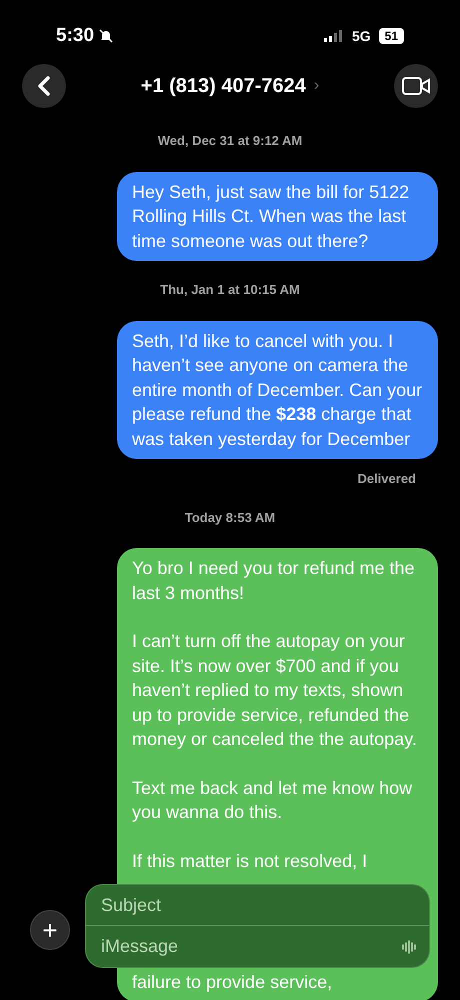 This screenshot has width=460, height=1000. Describe the element at coordinates (409, 947) in the screenshot. I see `voice-wave-icon` at that location.